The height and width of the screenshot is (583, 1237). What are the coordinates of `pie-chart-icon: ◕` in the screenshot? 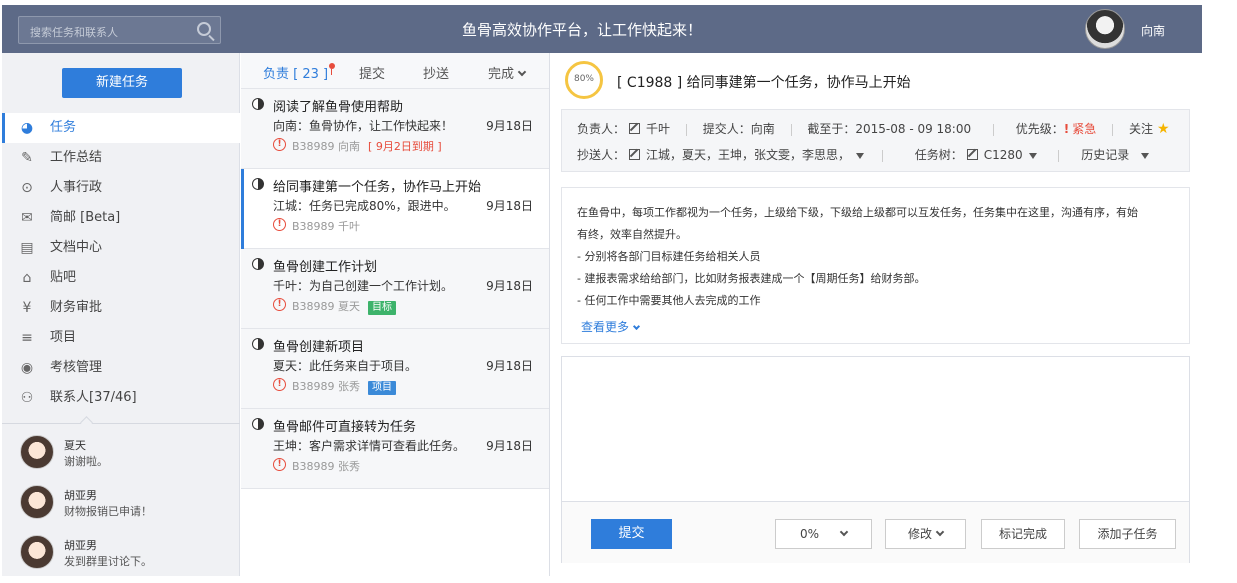 It's located at (27, 128).